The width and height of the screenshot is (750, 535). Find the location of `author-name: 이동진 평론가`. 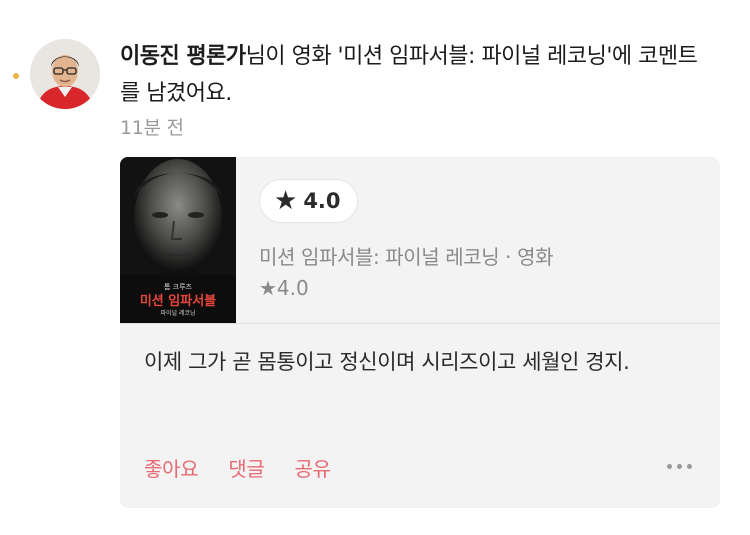

author-name: 이동진 평론가 is located at coordinates (183, 56).